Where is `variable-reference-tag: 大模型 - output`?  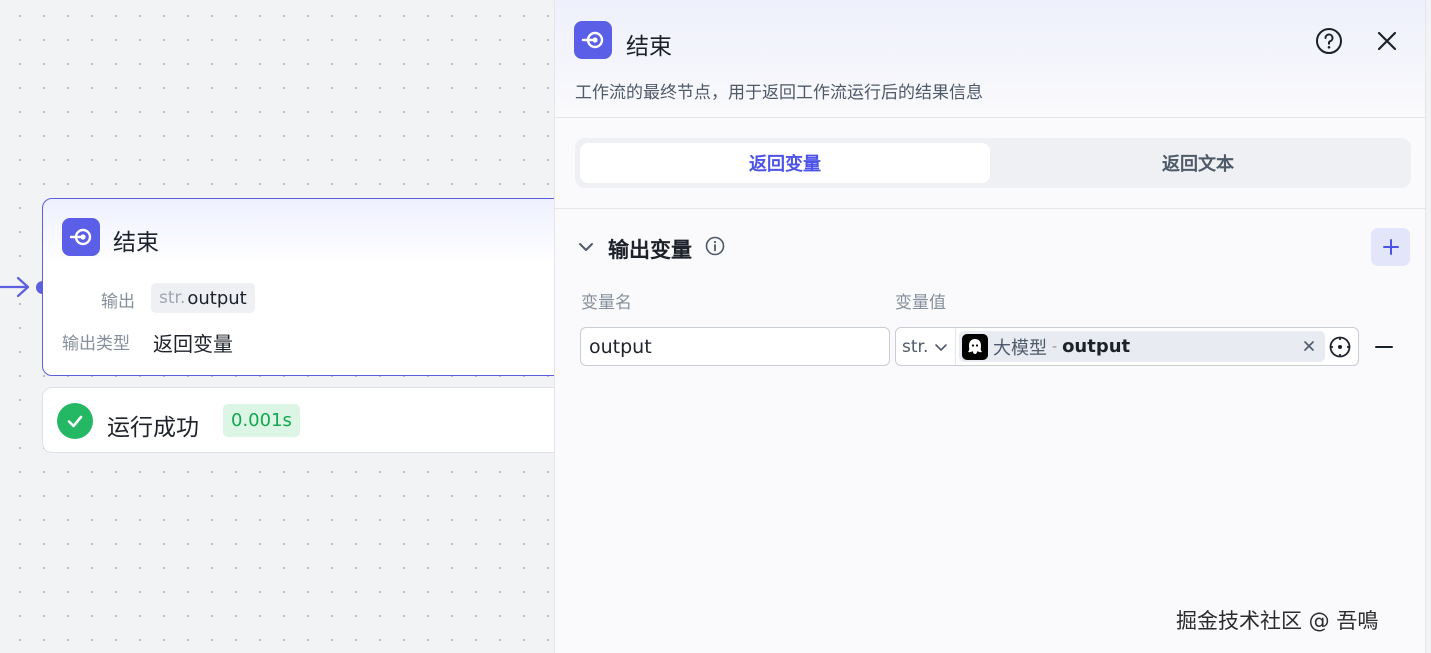 variable-reference-tag: 大模型 - output is located at coordinates (1142, 346).